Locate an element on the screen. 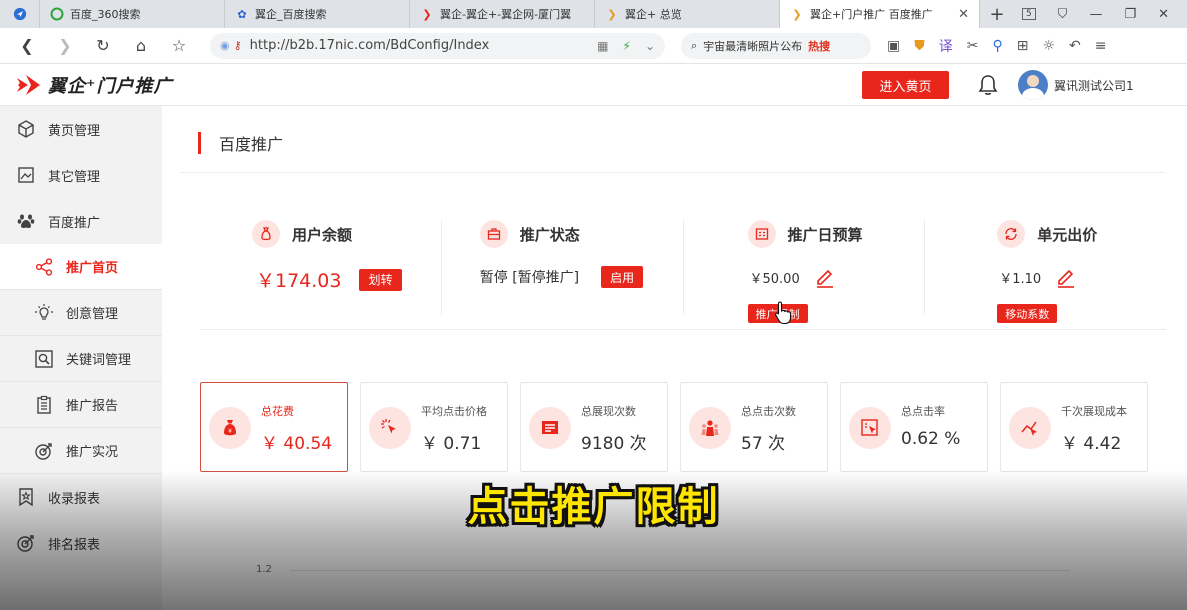 This screenshot has width=1187, height=610. window-close-icon: ✕ is located at coordinates (1163, 14).